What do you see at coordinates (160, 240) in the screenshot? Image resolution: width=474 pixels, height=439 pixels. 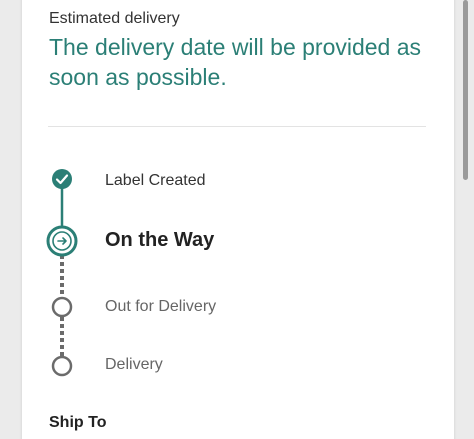 I see `step-label-on-the-way: On the Way` at bounding box center [160, 240].